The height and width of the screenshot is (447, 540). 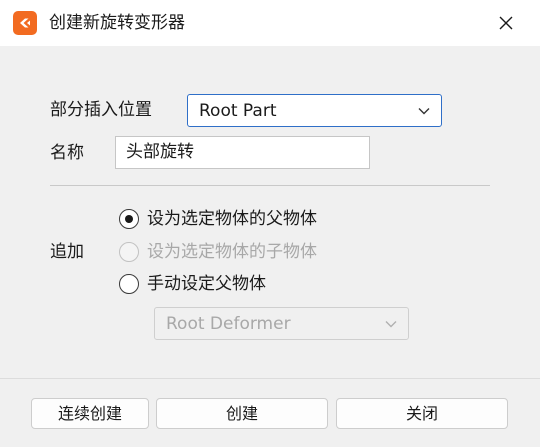 I want to click on window-title: 创建新旋转变形器, so click(x=117, y=23).